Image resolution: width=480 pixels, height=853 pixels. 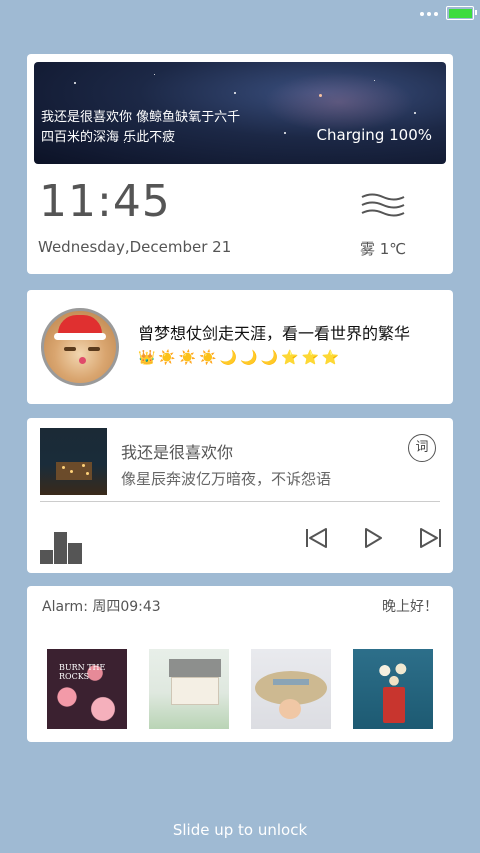 I want to click on lyrics-button: 词, so click(x=422, y=448).